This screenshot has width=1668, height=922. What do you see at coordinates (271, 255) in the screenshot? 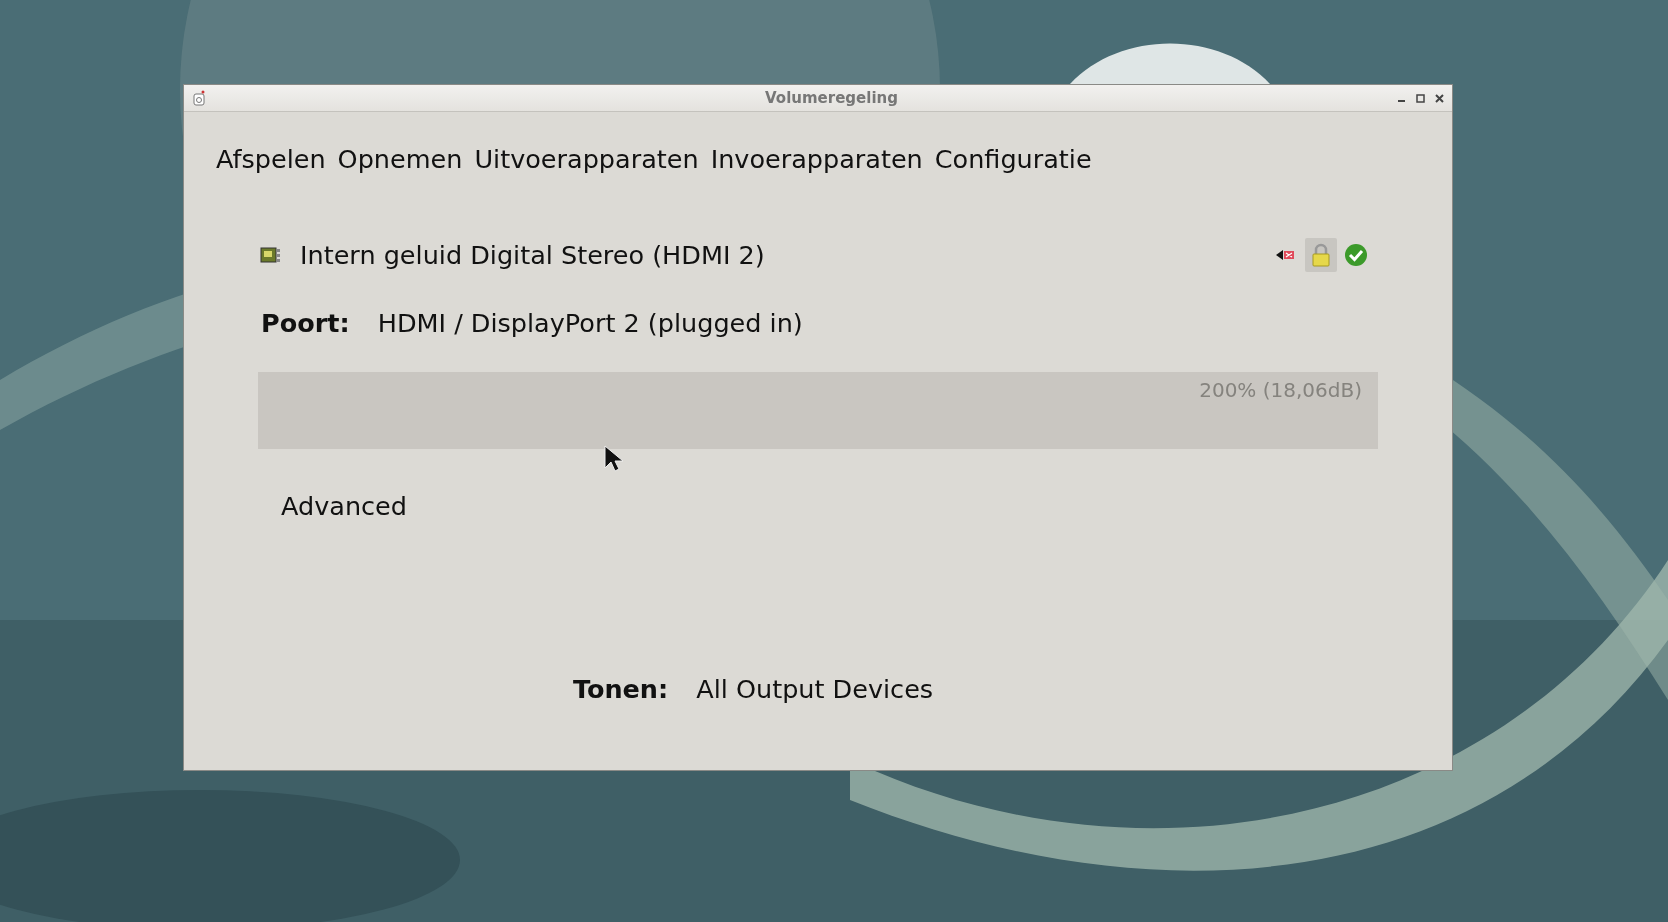
I see `sound-card-icon` at bounding box center [271, 255].